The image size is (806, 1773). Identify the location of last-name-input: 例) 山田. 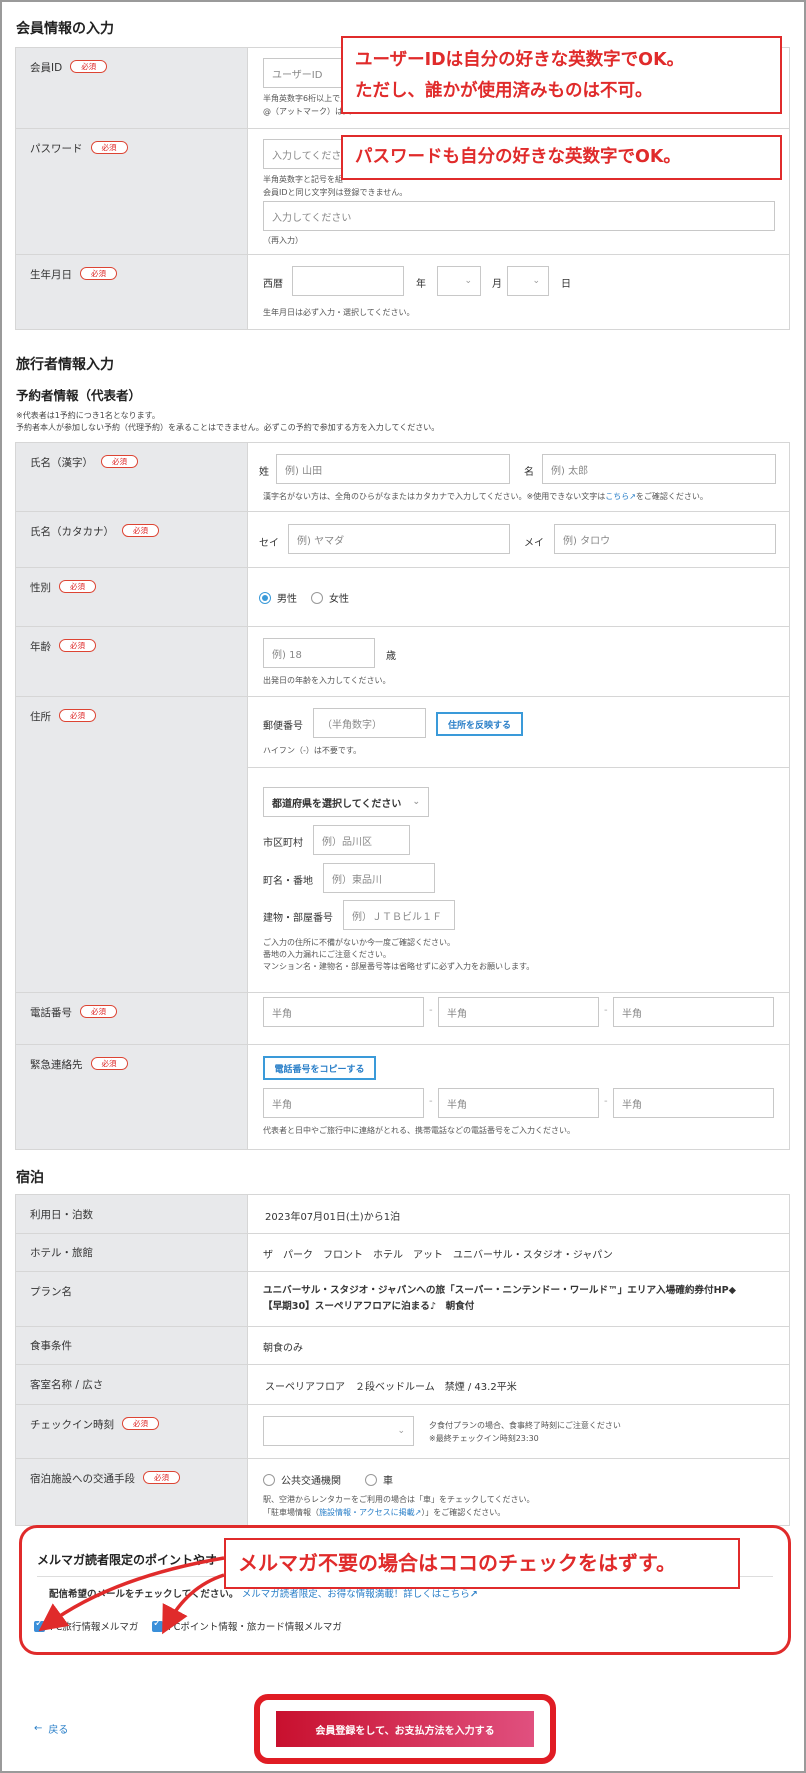
(393, 469).